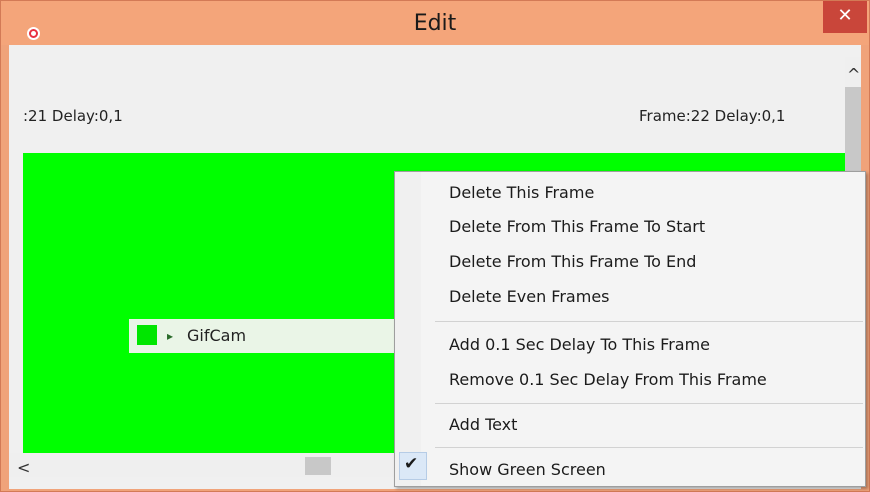 This screenshot has height=492, width=870. I want to click on expand-arrow-icon: ▸, so click(170, 336).